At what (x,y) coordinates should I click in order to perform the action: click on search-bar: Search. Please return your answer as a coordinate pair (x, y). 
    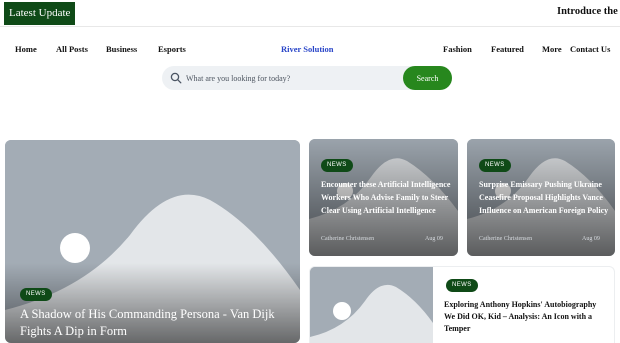
    Looking at the image, I should click on (307, 78).